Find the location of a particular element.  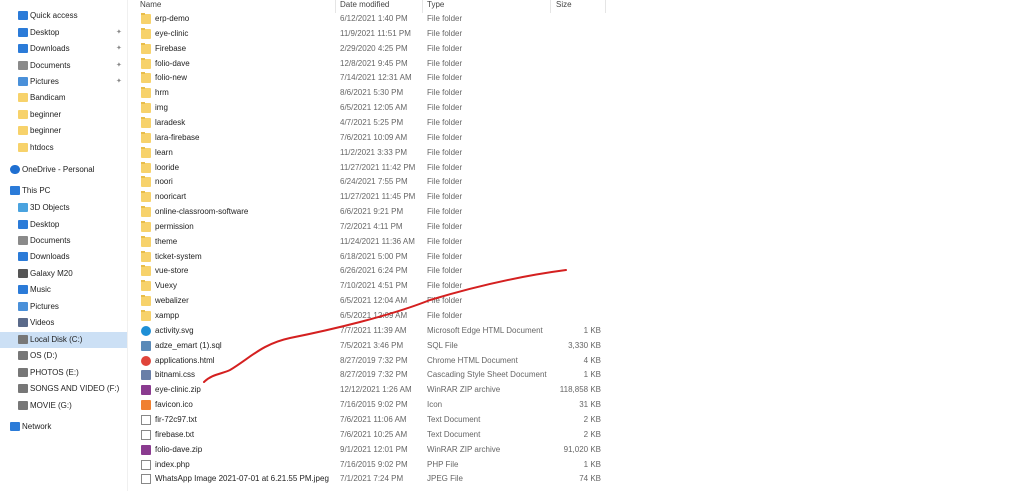

file-row: learn 11/2/2021 3:33 PM File folder is located at coordinates (370, 153).